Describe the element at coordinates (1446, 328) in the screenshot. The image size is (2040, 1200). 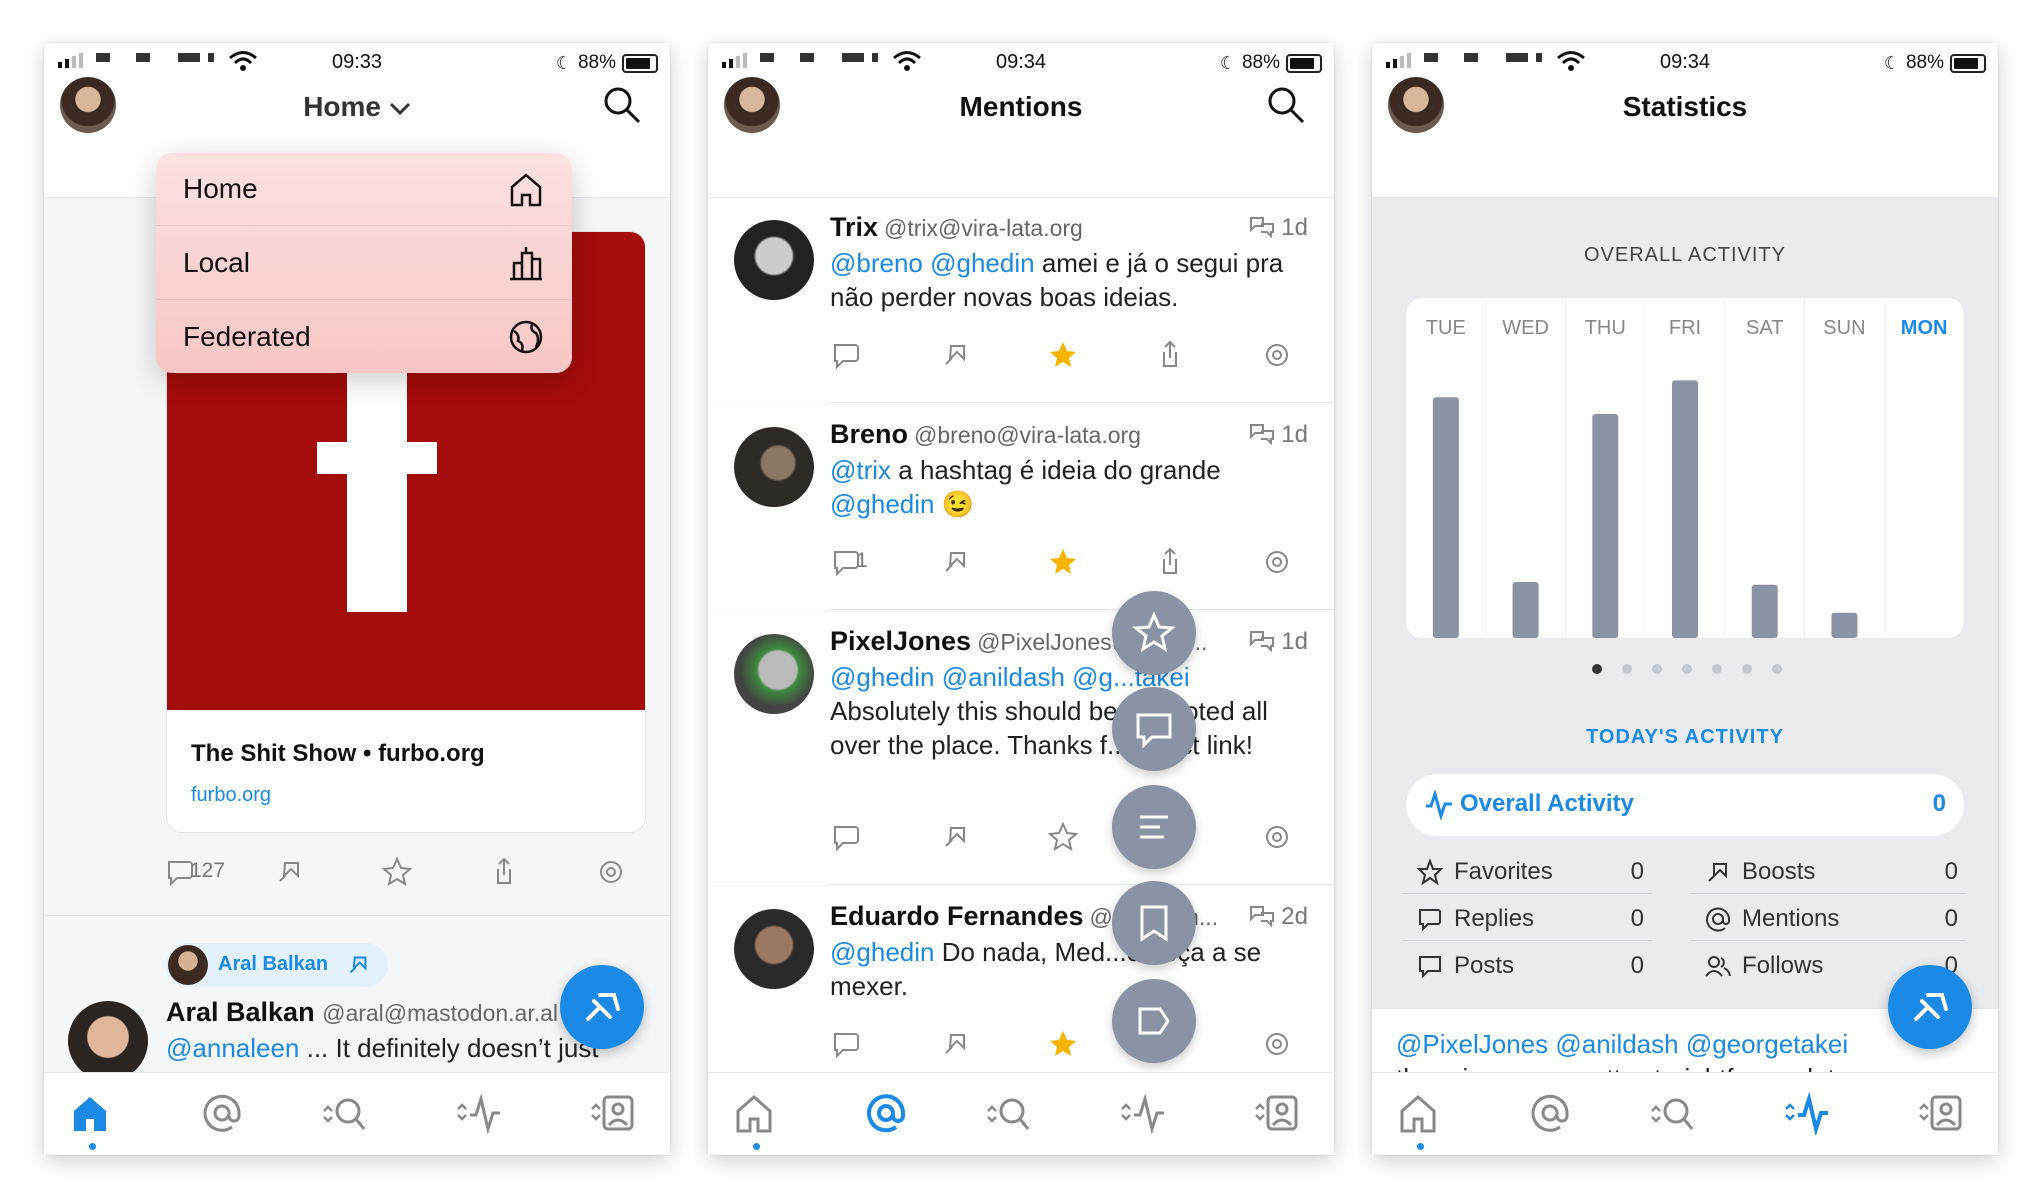
I see `chart-day-label: TUE` at that location.